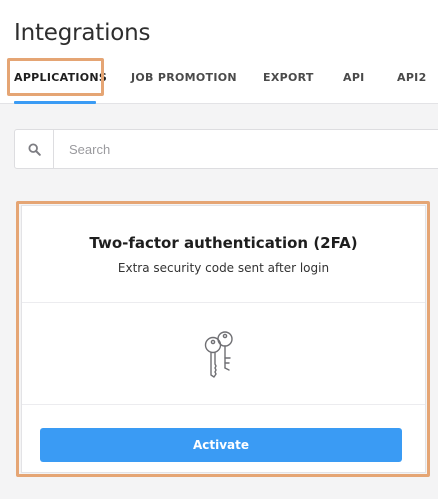 The image size is (438, 499). I want to click on tab-applications: APPLICATIONS, so click(60, 78).